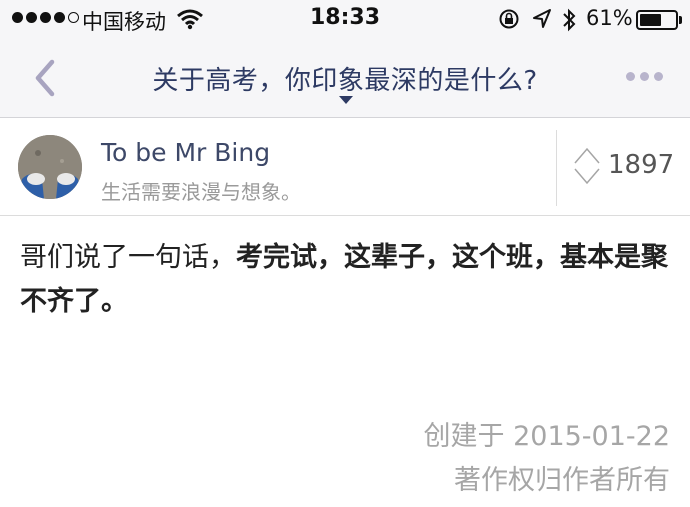 This screenshot has width=690, height=507. What do you see at coordinates (569, 20) in the screenshot?
I see `bluetooth-icon` at bounding box center [569, 20].